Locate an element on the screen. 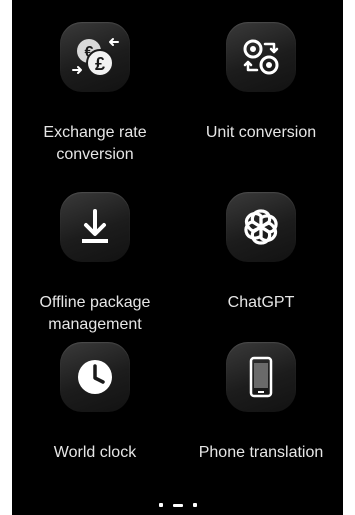 The image size is (355, 515). page-indicator is located at coordinates (177, 505).